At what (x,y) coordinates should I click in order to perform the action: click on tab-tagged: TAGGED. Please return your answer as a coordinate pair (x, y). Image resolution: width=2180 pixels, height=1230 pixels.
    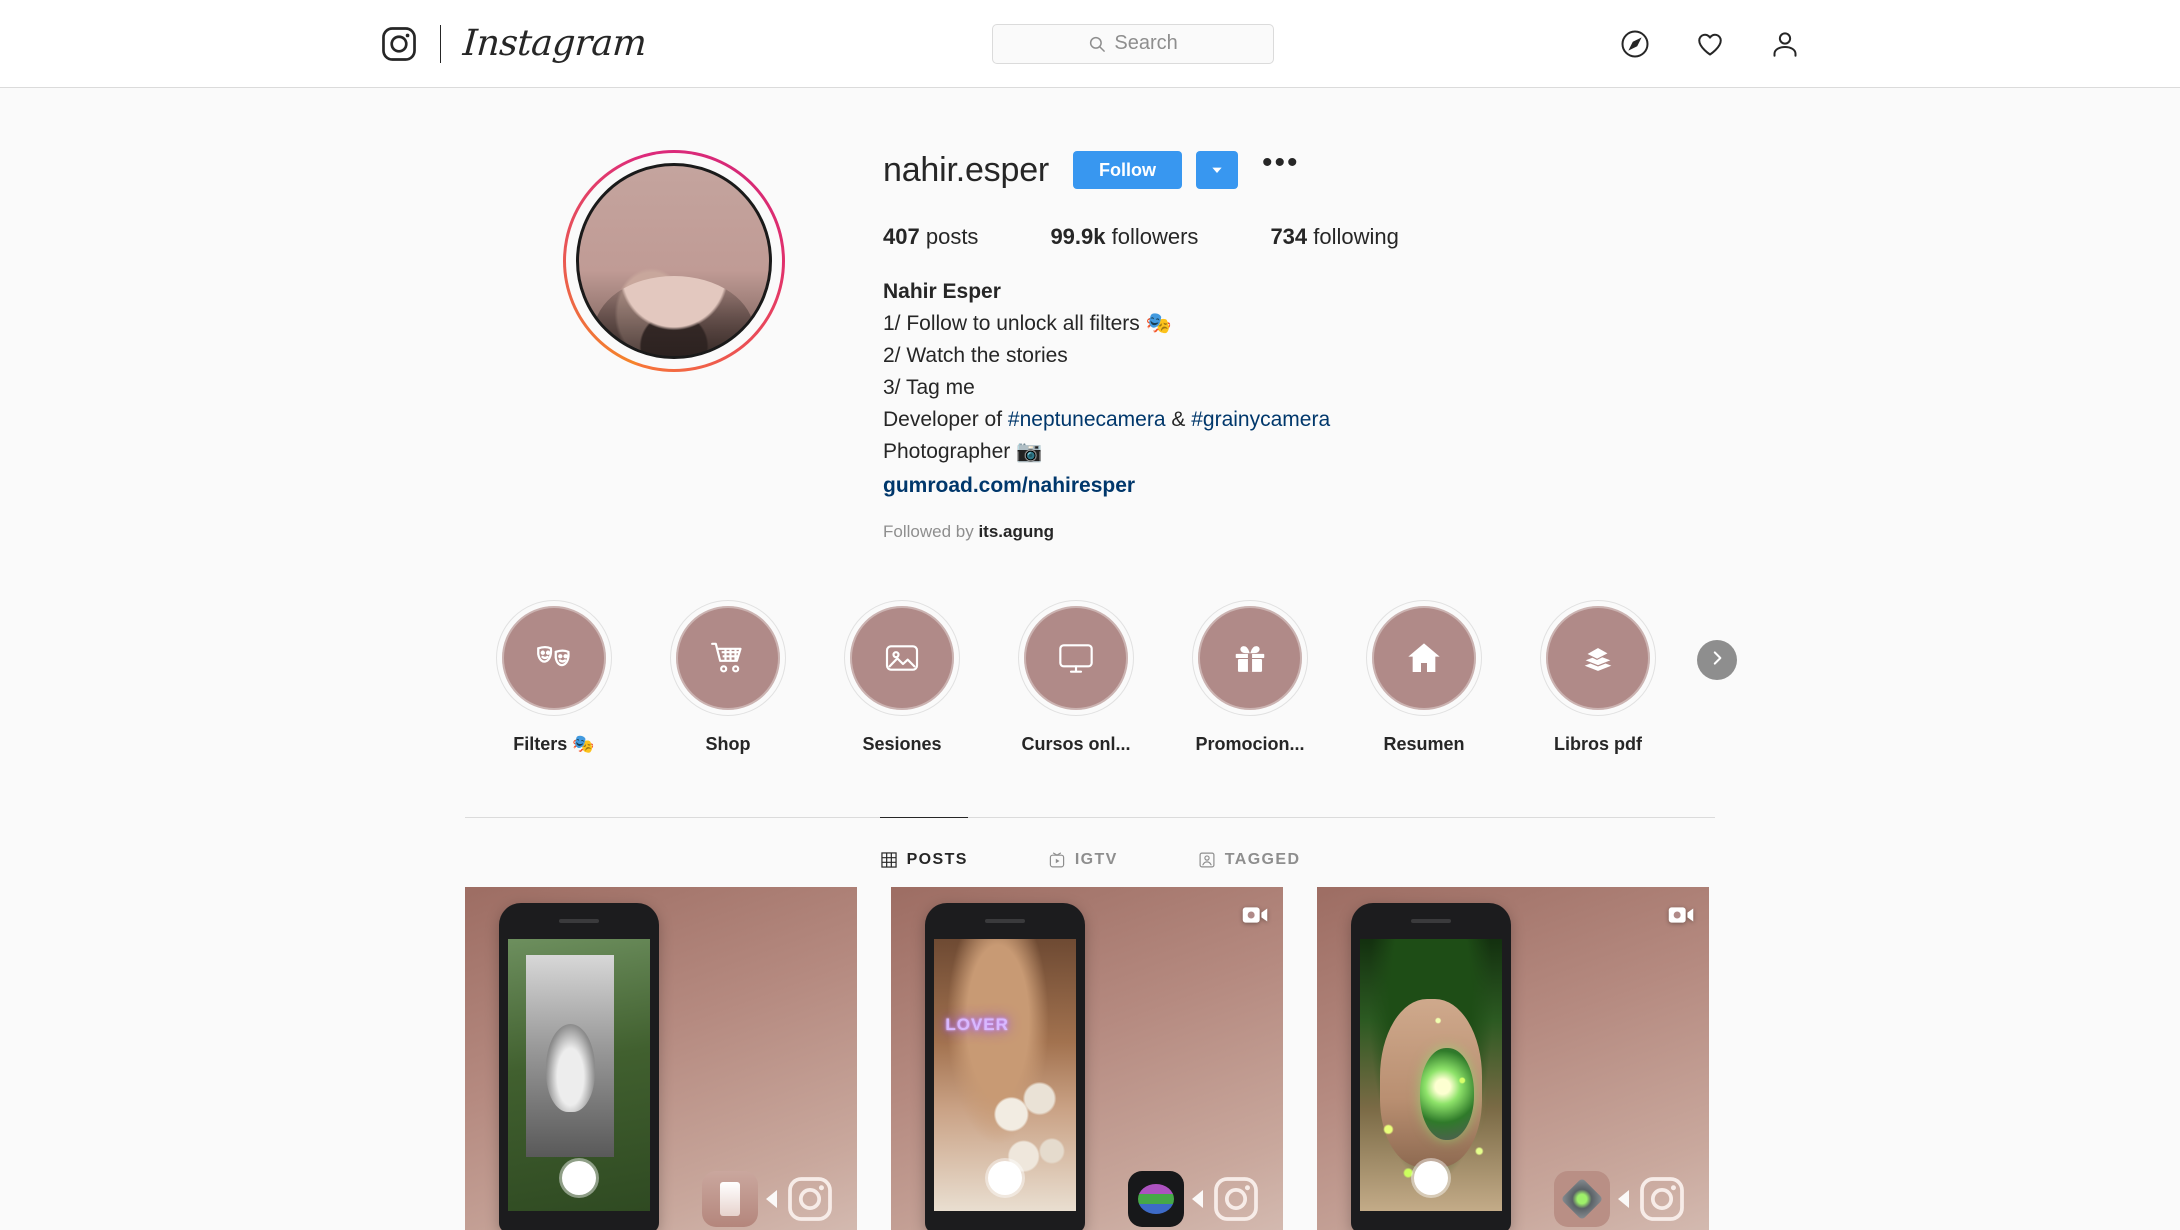
    Looking at the image, I should click on (1249, 848).